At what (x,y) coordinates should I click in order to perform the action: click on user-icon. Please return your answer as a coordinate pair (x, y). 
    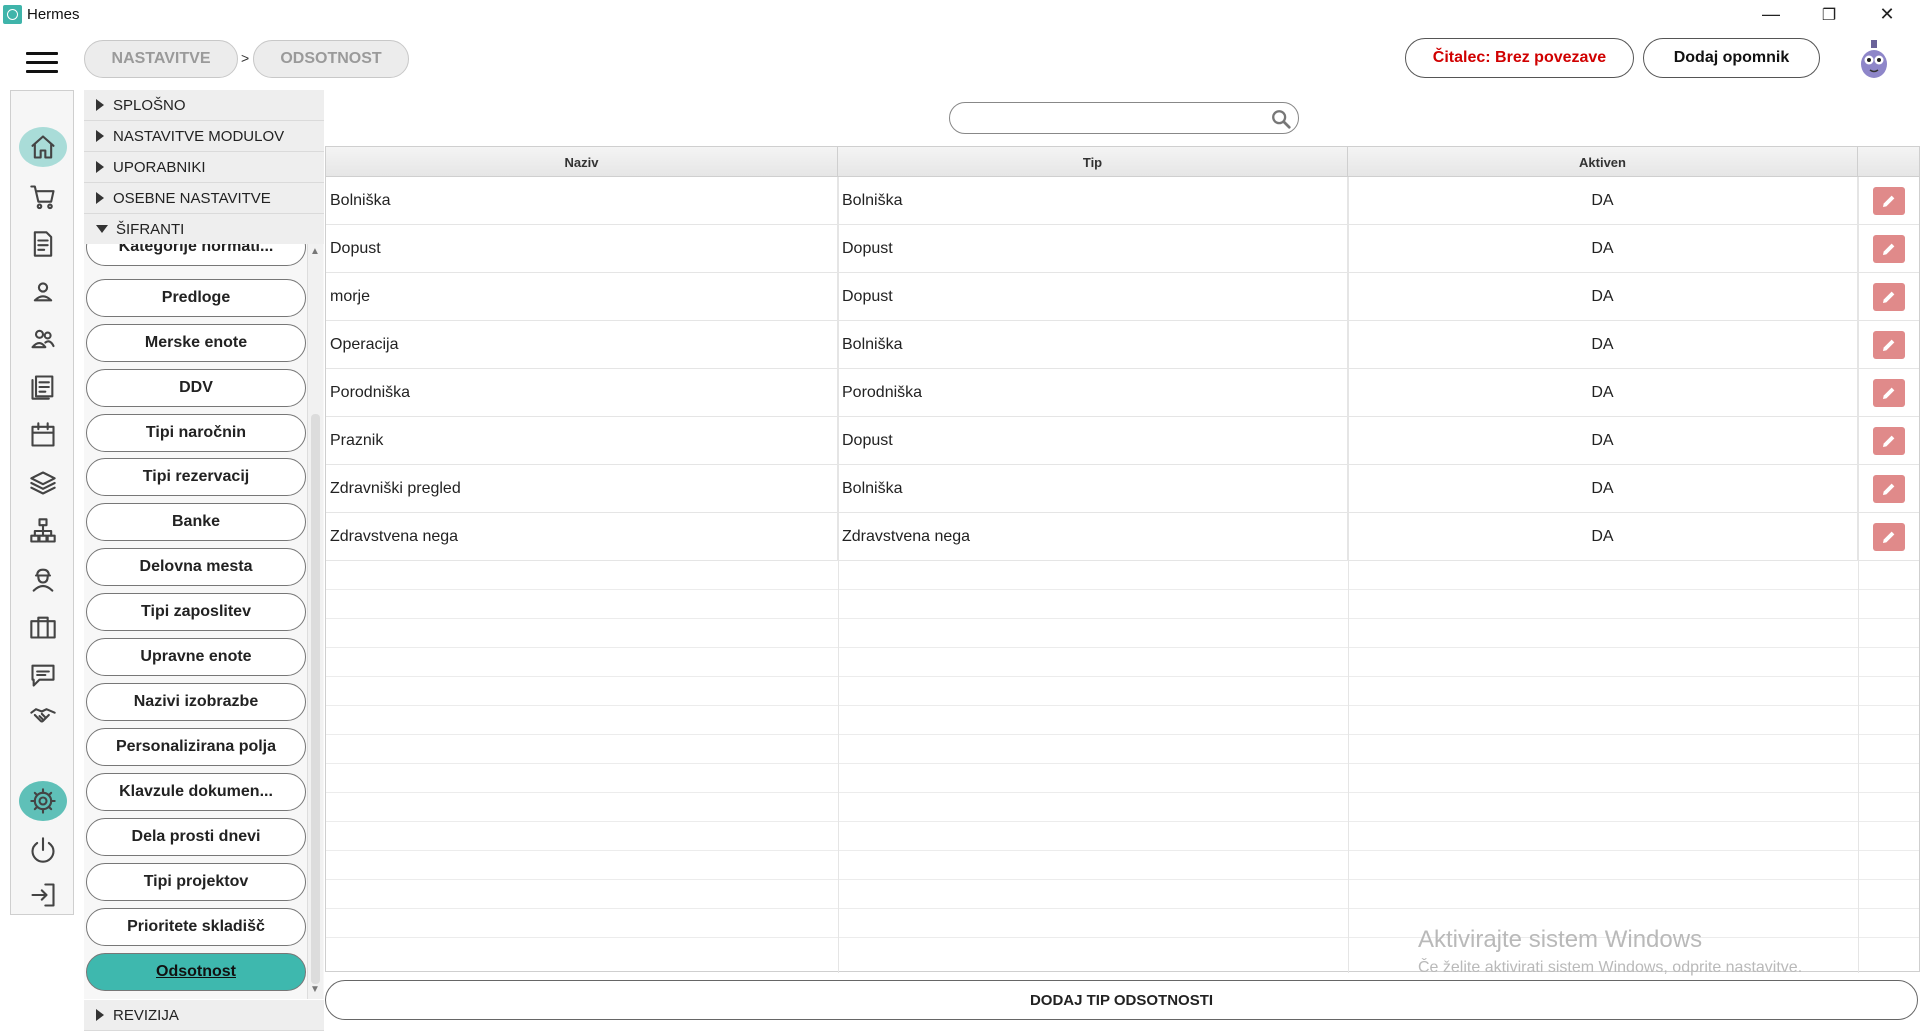
    Looking at the image, I should click on (43, 291).